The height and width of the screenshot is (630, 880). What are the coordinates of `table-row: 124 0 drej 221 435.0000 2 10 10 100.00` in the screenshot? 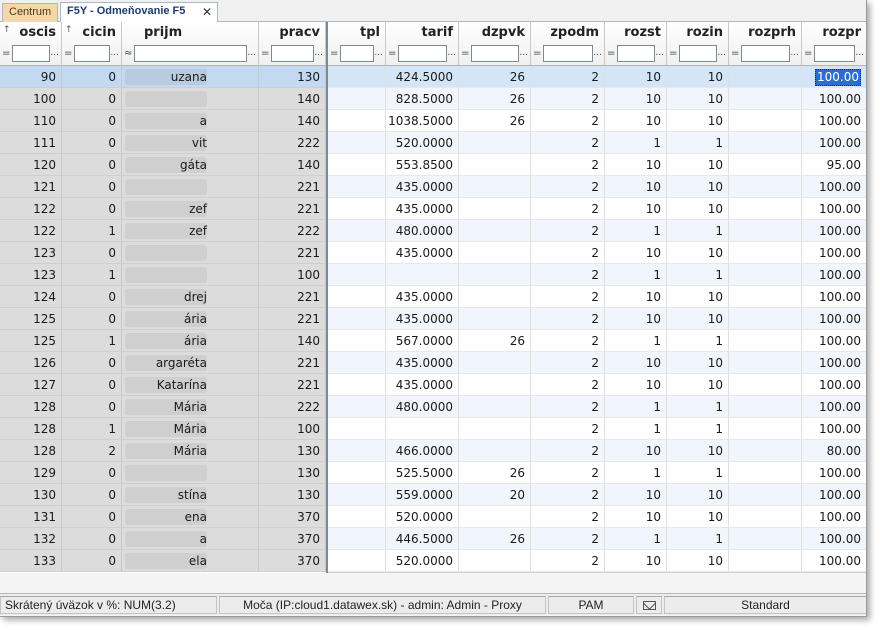 It's located at (433, 297).